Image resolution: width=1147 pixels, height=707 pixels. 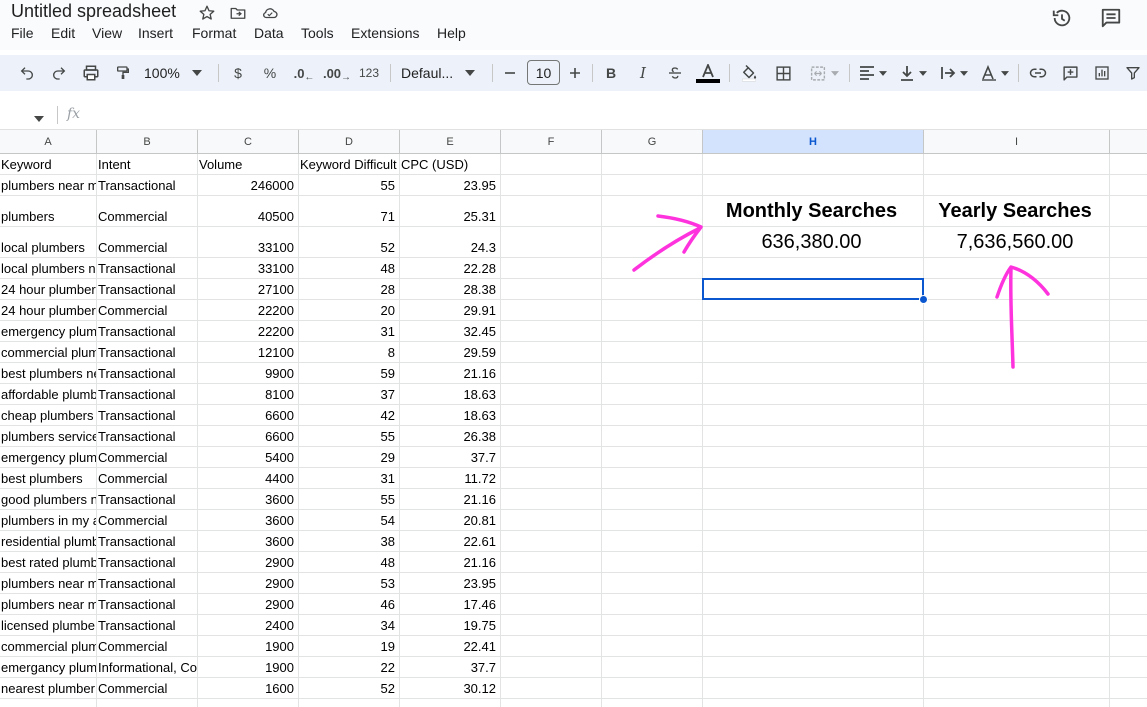 What do you see at coordinates (48, 289) in the screenshot?
I see `cell: 24 hour plumber` at bounding box center [48, 289].